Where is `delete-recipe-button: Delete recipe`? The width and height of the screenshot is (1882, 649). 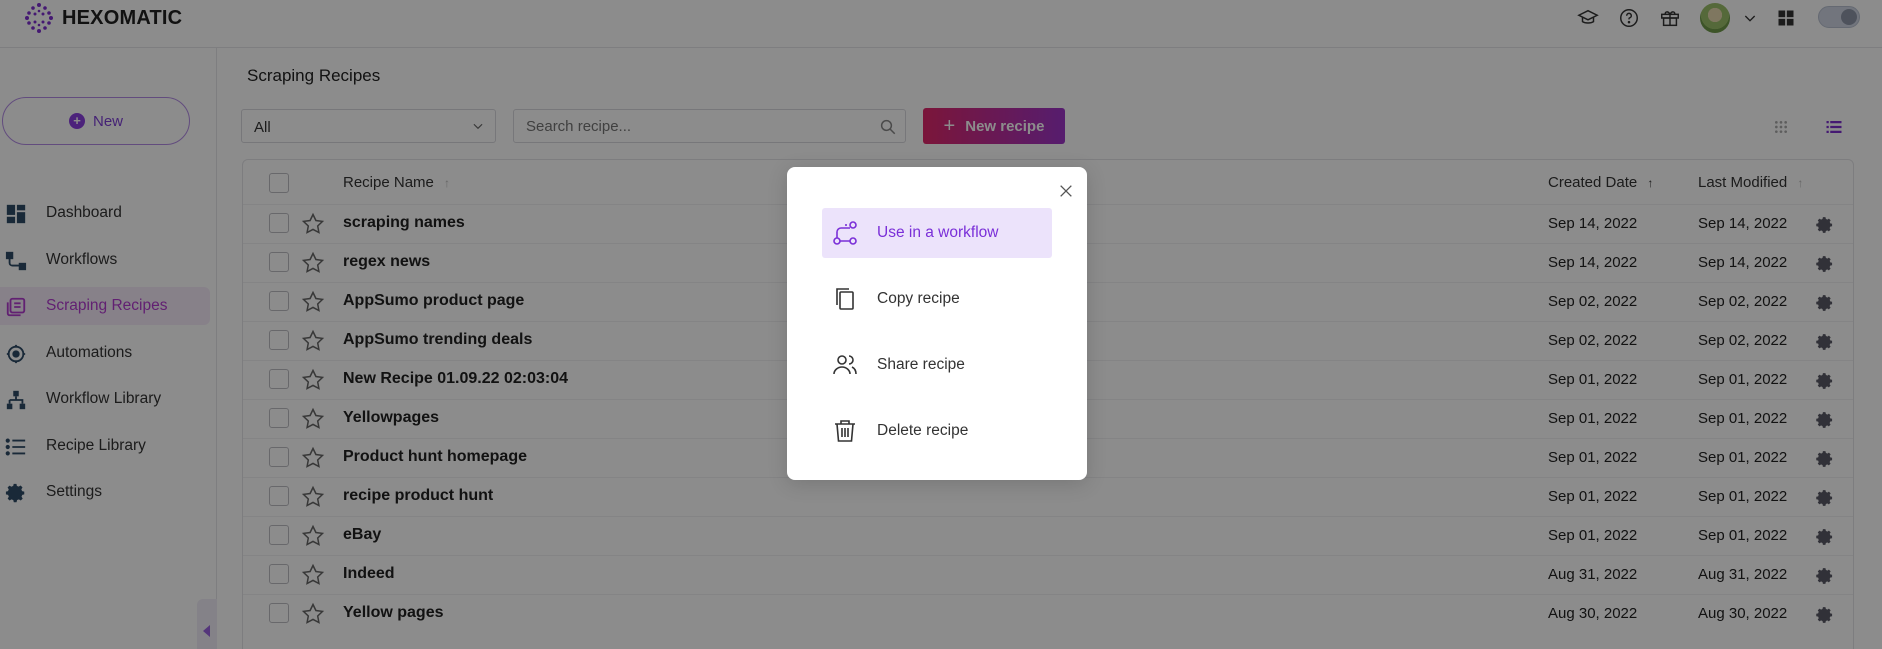 delete-recipe-button: Delete recipe is located at coordinates (937, 431).